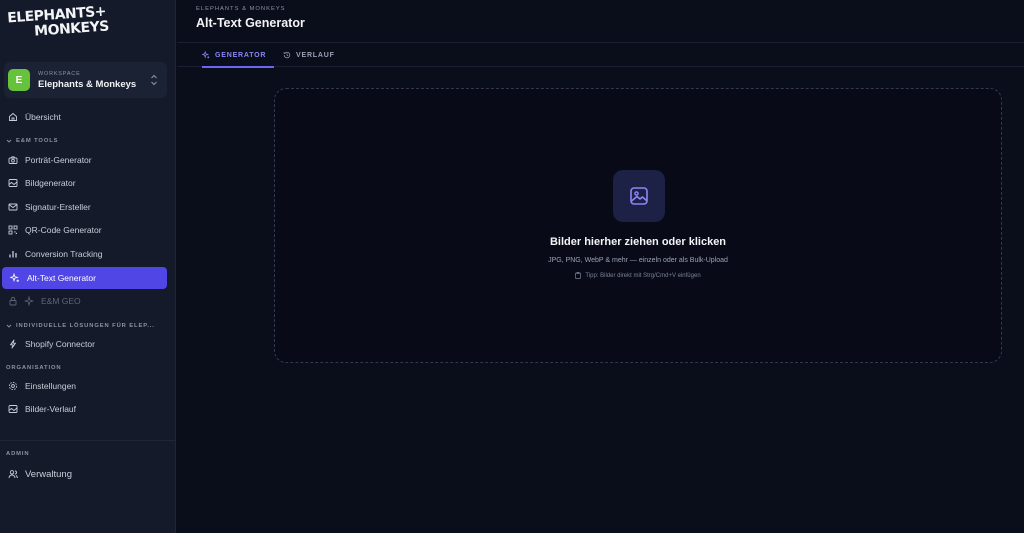 The width and height of the screenshot is (1024, 533). What do you see at coordinates (88, 409) in the screenshot?
I see `sidebar-item-image-history: Bilder-Verlauf` at bounding box center [88, 409].